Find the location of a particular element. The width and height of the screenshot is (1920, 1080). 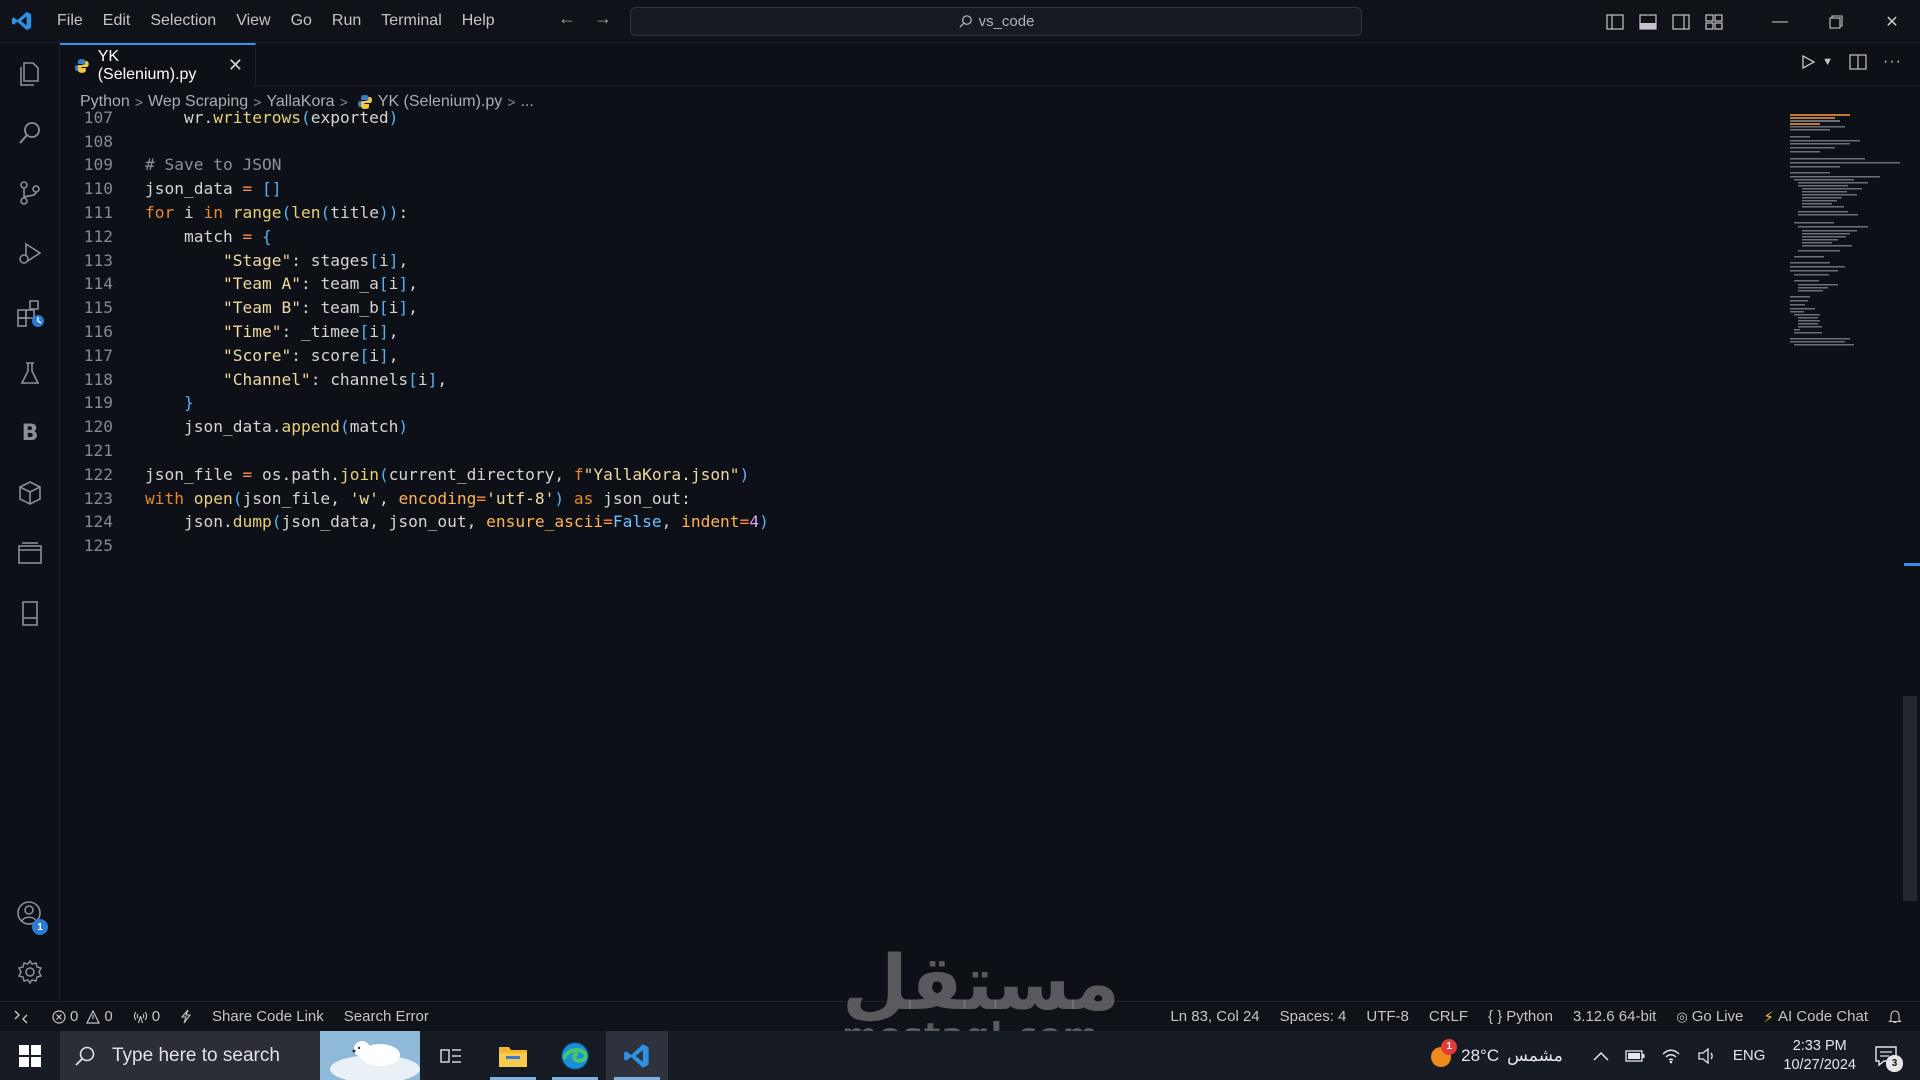

device-icon is located at coordinates (30, 613).